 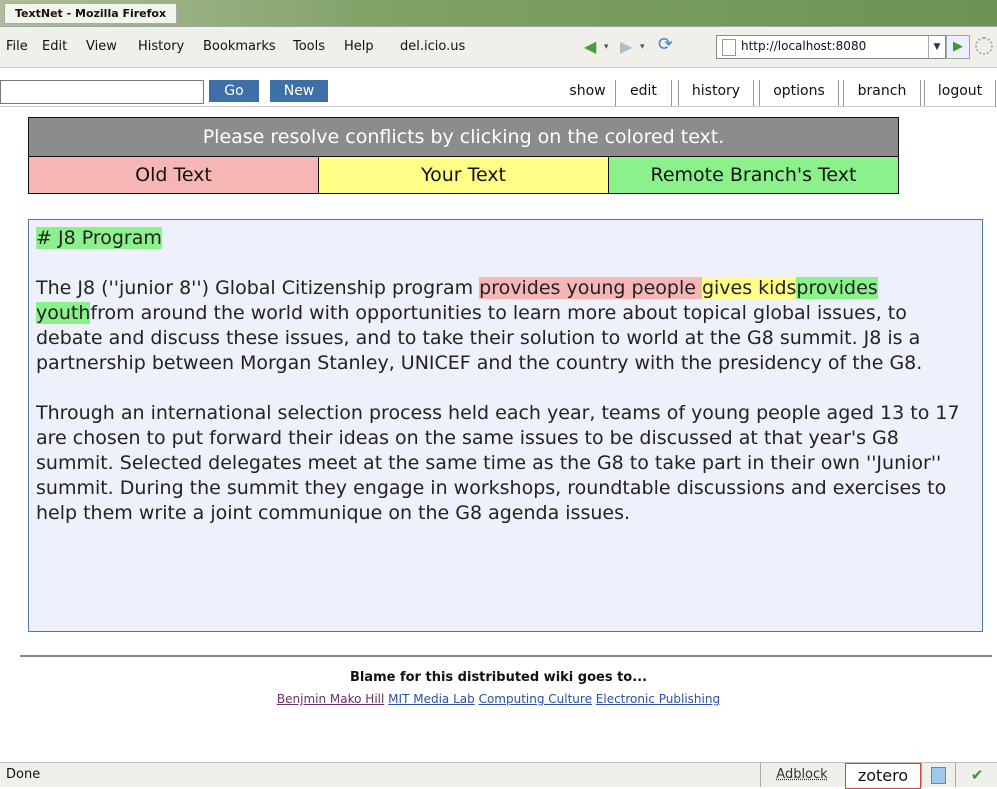 What do you see at coordinates (590, 288) in the screenshot?
I see `conflict-old-text: provides young people` at bounding box center [590, 288].